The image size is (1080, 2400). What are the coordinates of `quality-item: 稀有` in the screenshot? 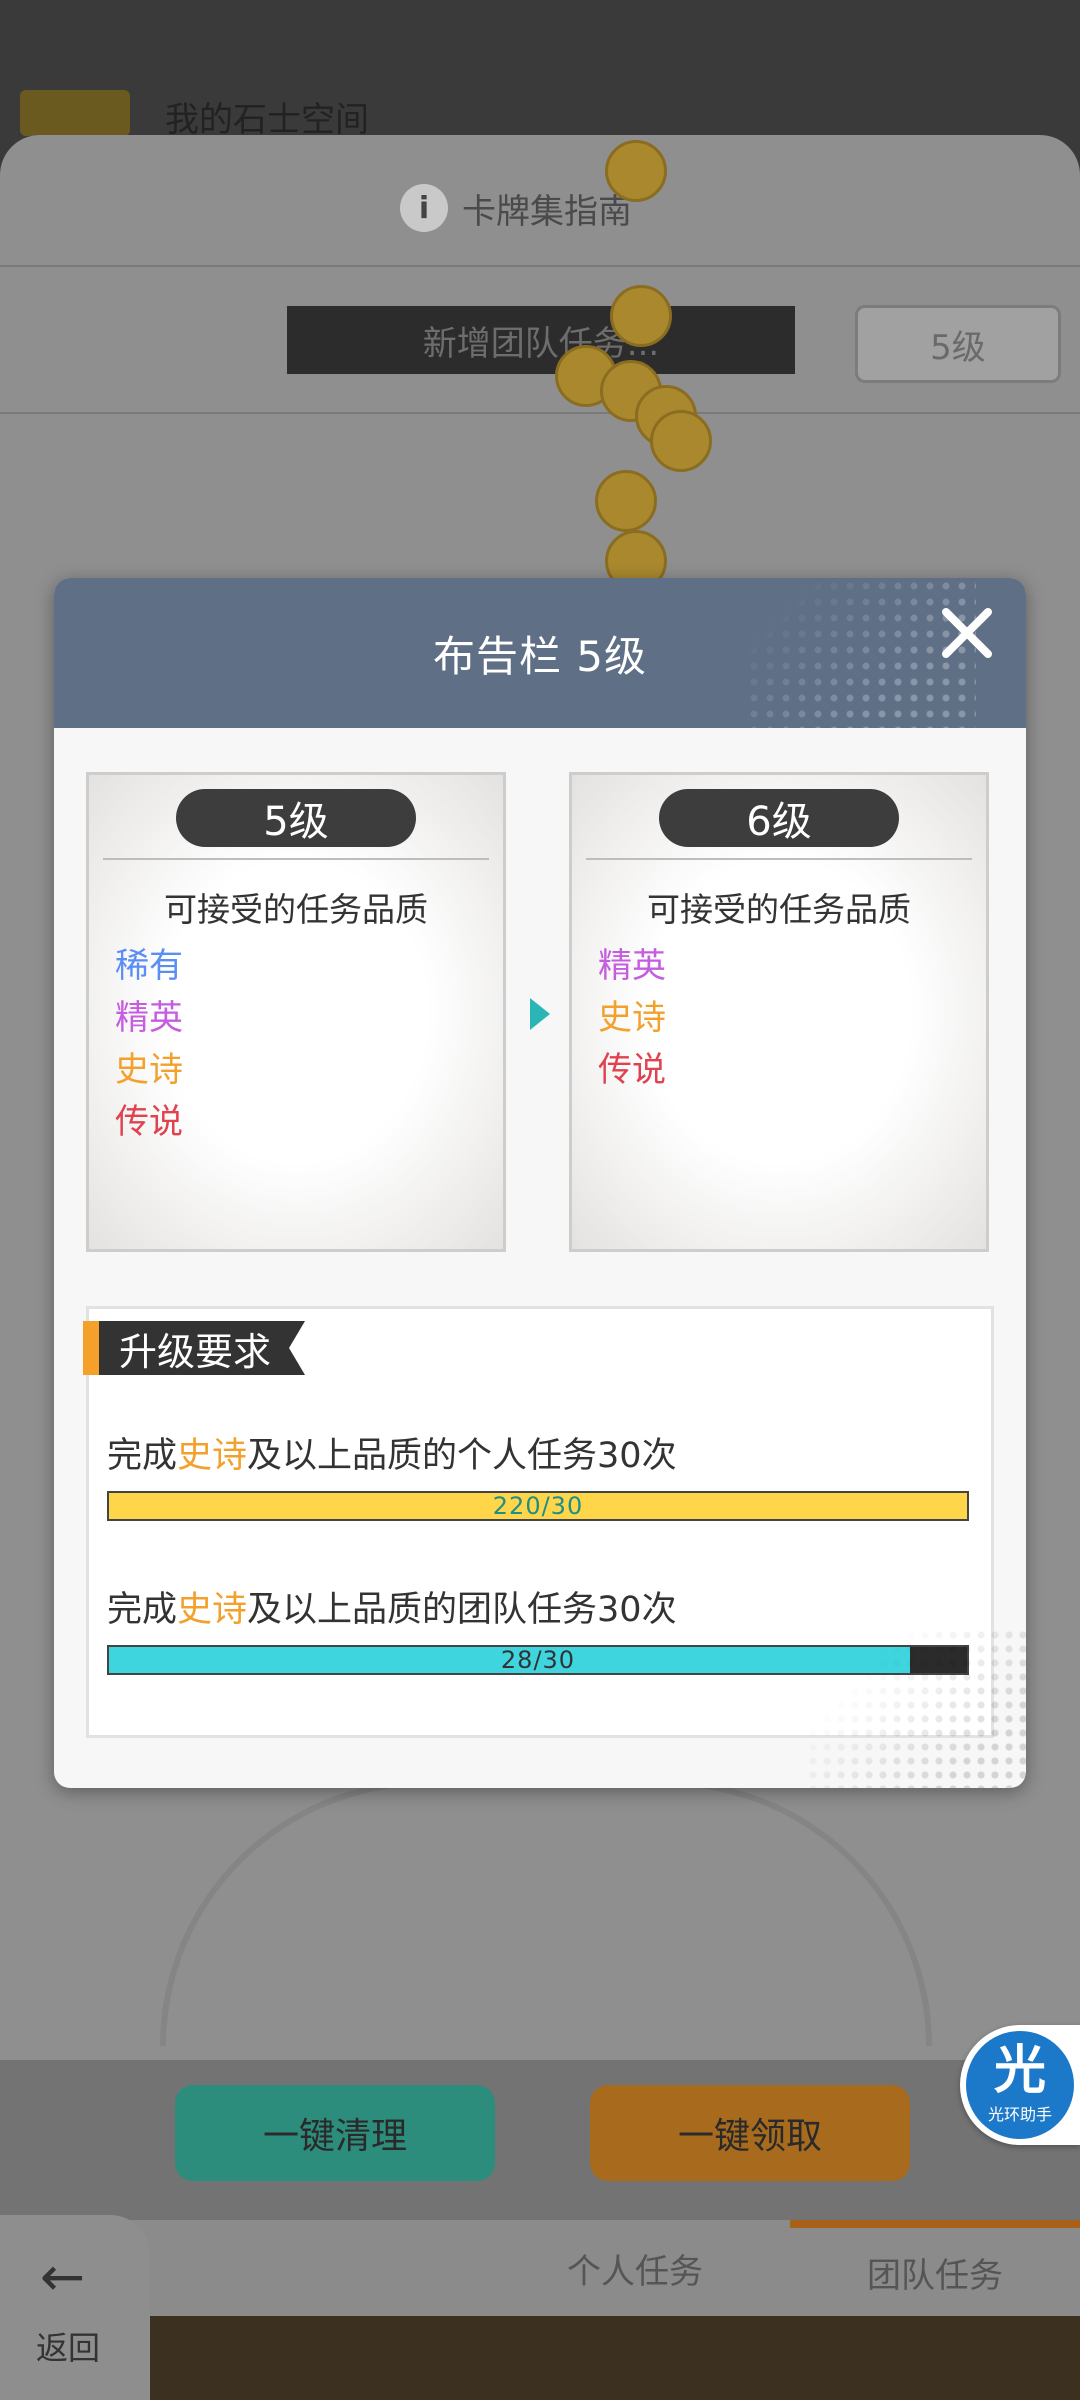 It's located at (149, 966).